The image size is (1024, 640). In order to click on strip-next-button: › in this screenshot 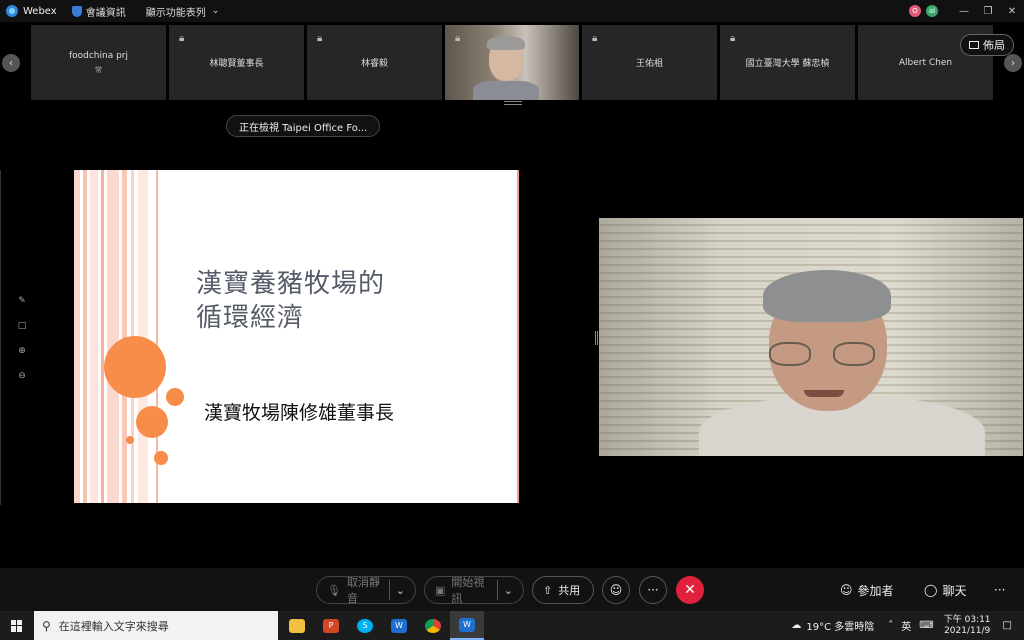, I will do `click(1013, 63)`.